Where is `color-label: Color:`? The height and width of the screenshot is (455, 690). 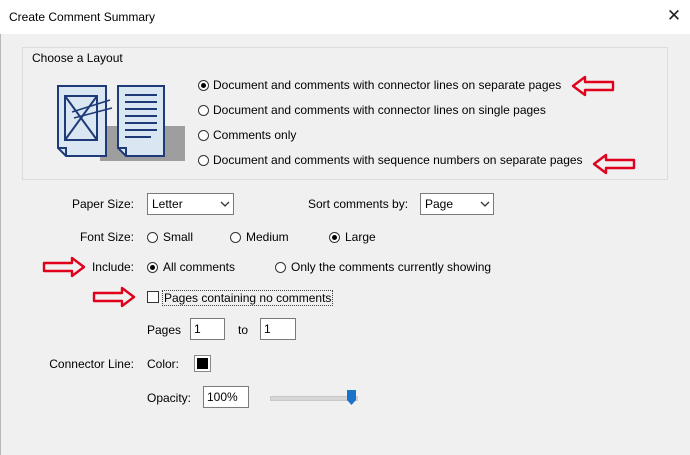 color-label: Color: is located at coordinates (163, 364).